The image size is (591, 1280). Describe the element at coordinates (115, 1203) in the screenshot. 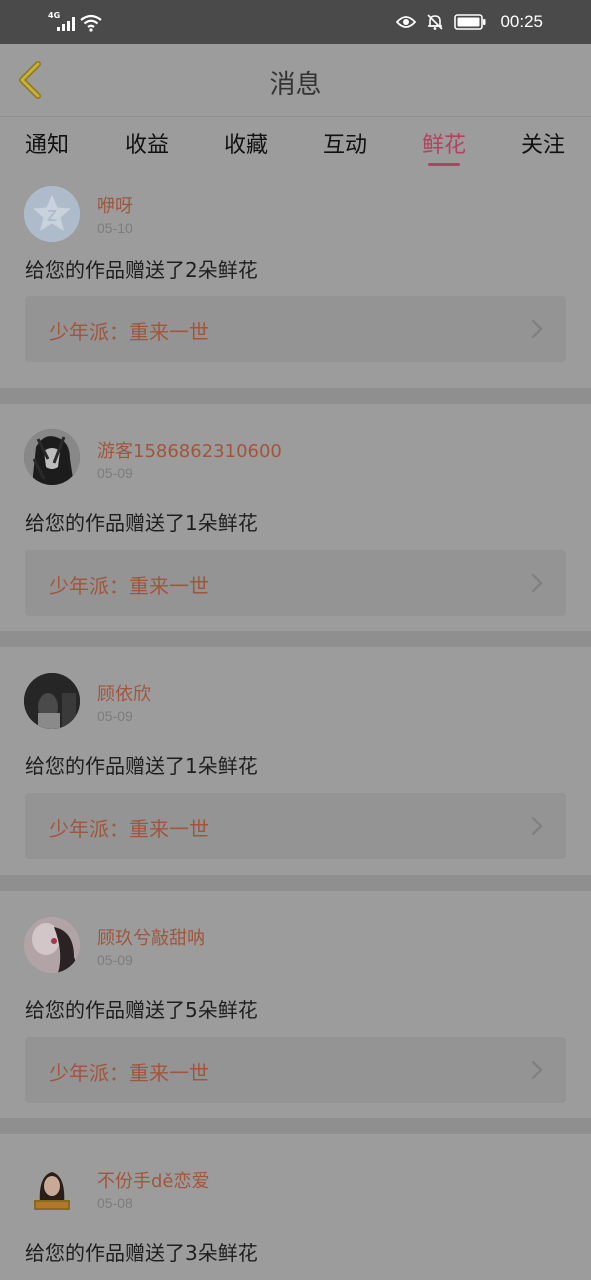

I see `message-date: 05-08` at that location.